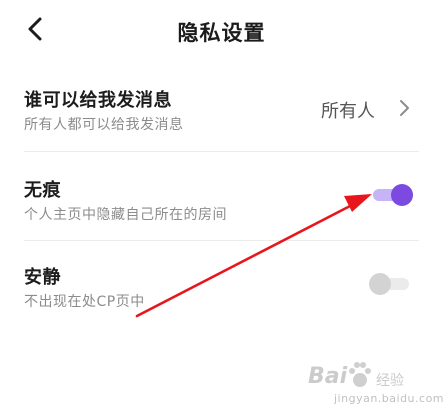  Describe the element at coordinates (348, 111) in the screenshot. I see `setting-value: 所有人` at that location.